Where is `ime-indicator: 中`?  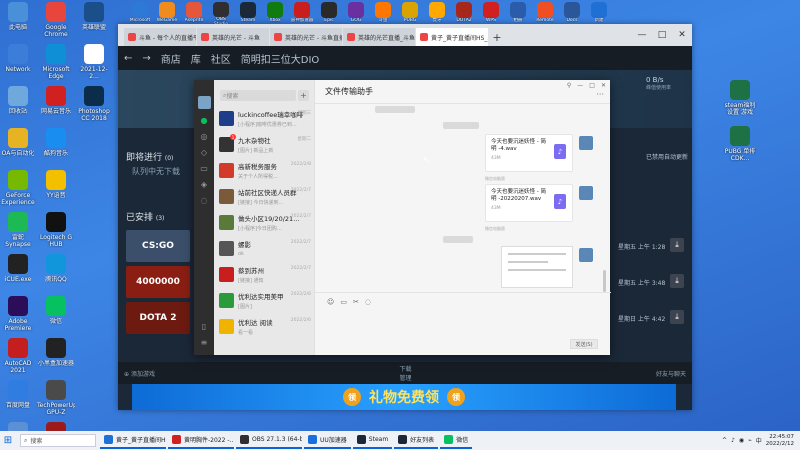
ime-indicator: 中 is located at coordinates (759, 440).